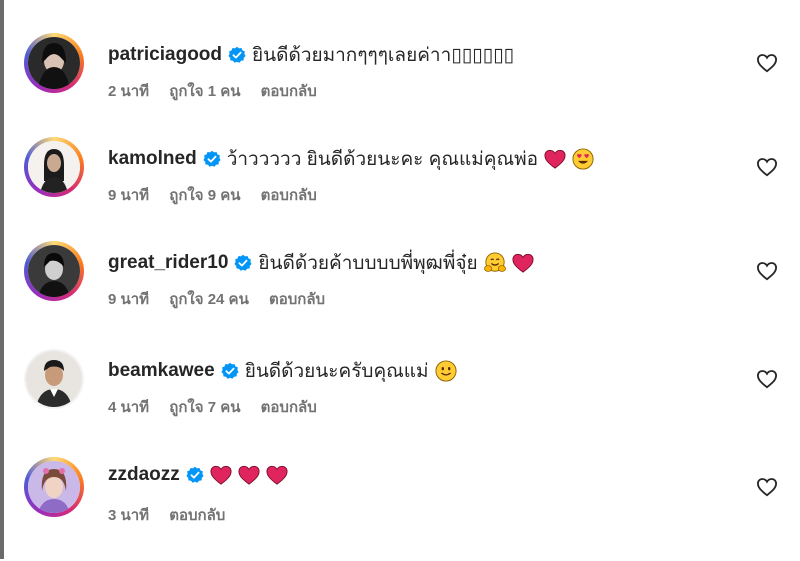 This screenshot has width=800, height=561. Describe the element at coordinates (2, 279) in the screenshot. I see `window-left-edge` at that location.